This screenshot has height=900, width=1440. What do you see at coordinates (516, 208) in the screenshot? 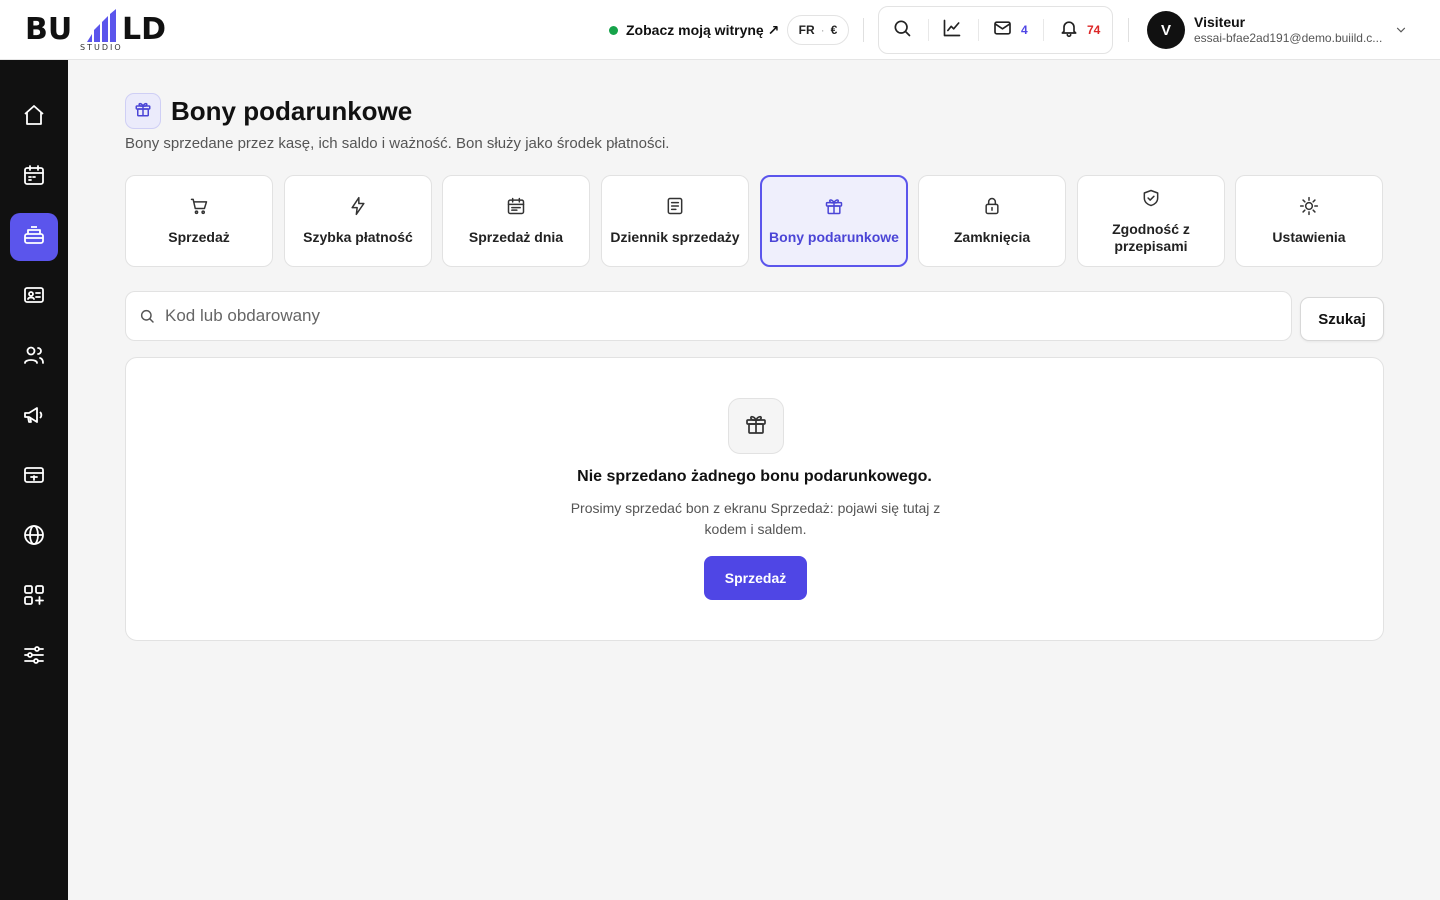
I see `calendar-day-icon` at bounding box center [516, 208].